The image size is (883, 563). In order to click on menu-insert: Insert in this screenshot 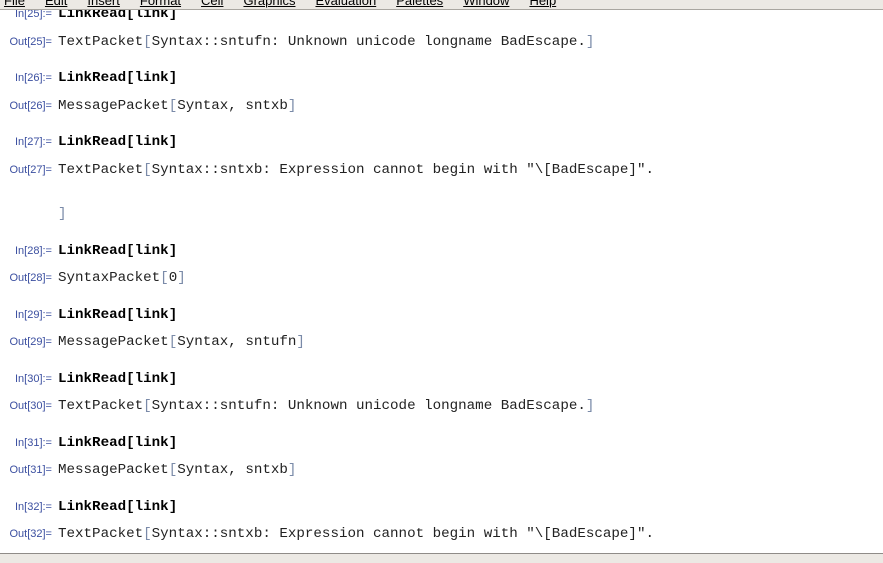, I will do `click(103, 4)`.